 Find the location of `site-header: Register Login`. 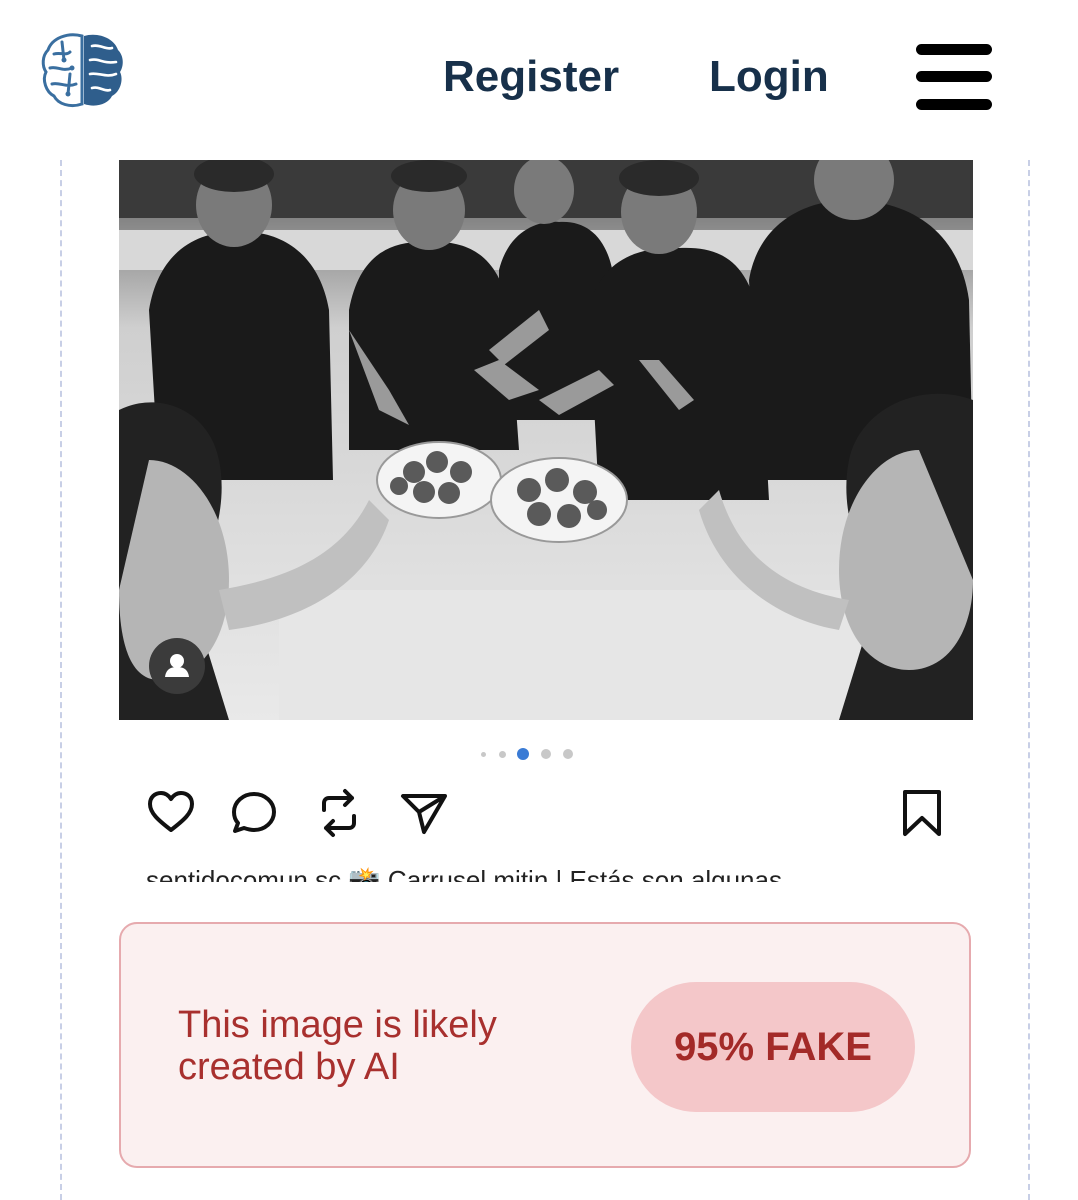

site-header: Register Login is located at coordinates (539, 80).